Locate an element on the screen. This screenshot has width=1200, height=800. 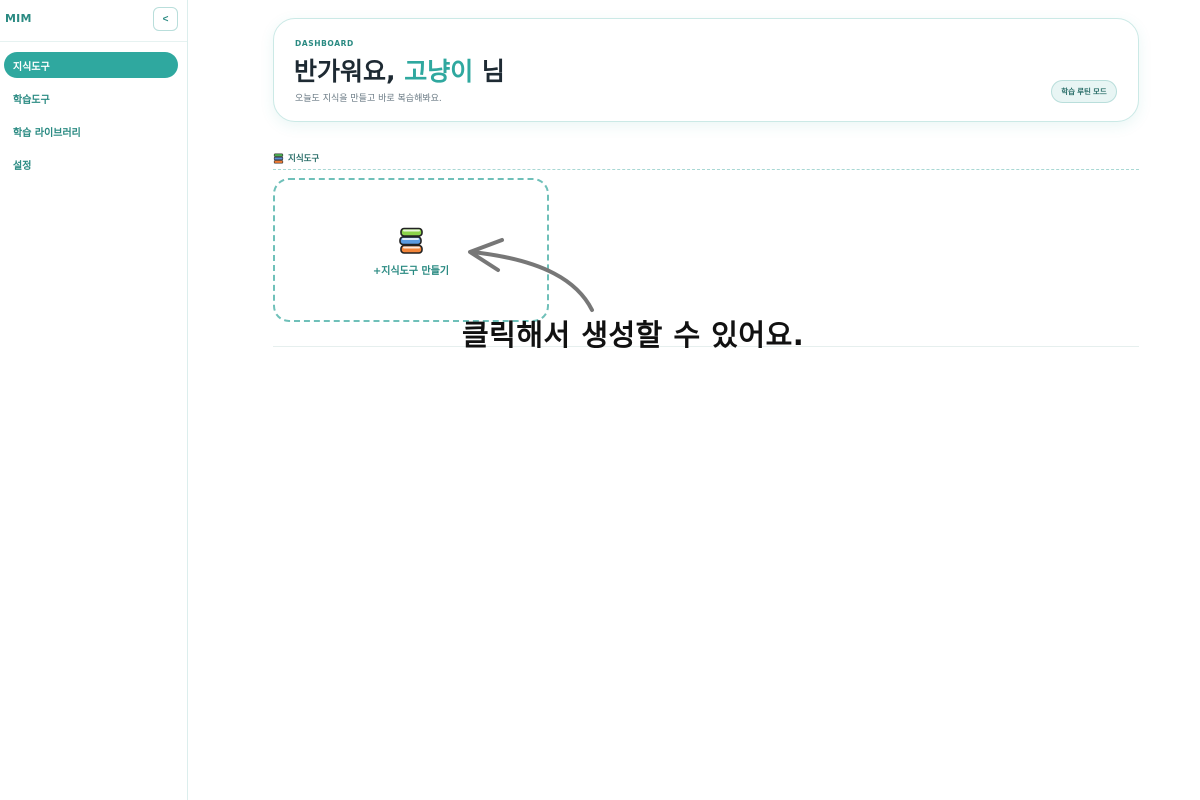
sidebar-nav: 지식도구 학습도구 학습 라이브러리 설정 is located at coordinates (94, 118).